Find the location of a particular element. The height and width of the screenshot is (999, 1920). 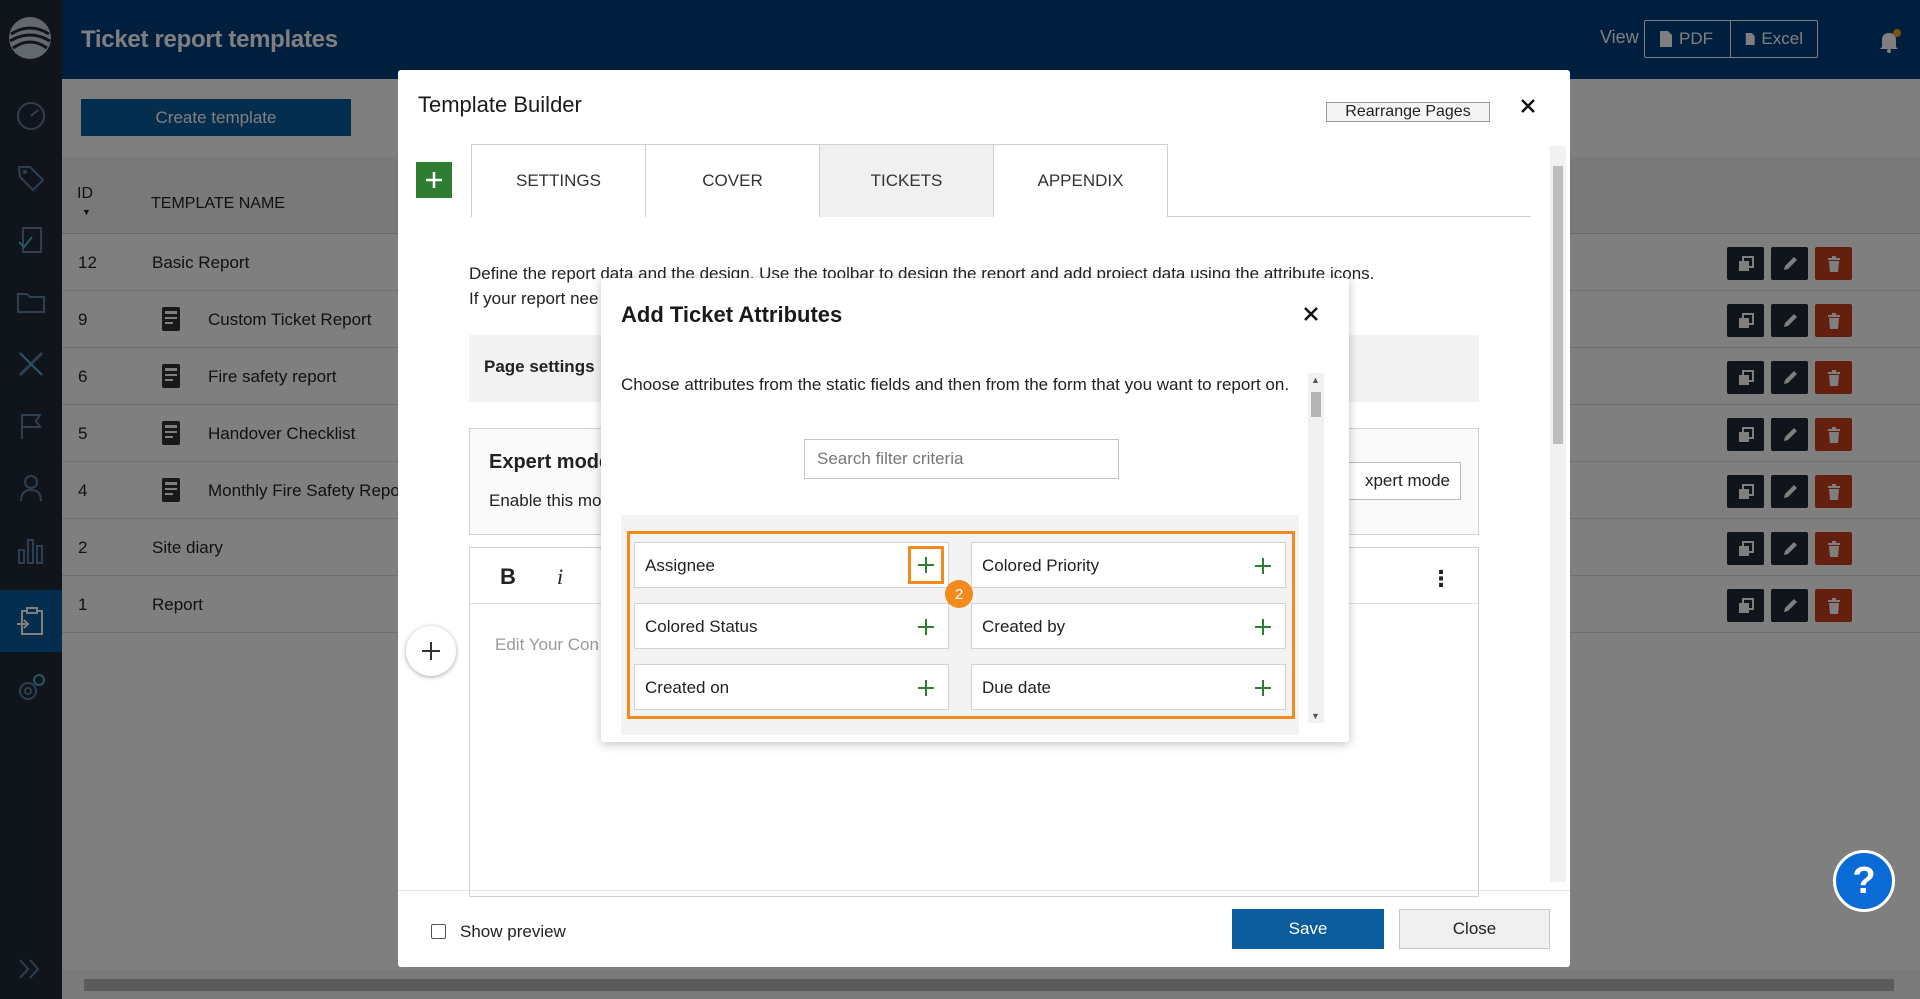

attributes-scrollbar: ▲ ▼ is located at coordinates (1316, 548).